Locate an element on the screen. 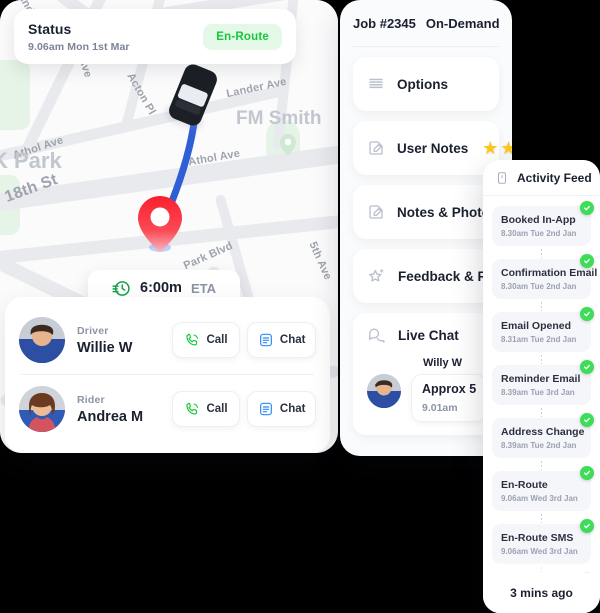 This screenshot has width=600, height=613. chat-avatar is located at coordinates (384, 391).